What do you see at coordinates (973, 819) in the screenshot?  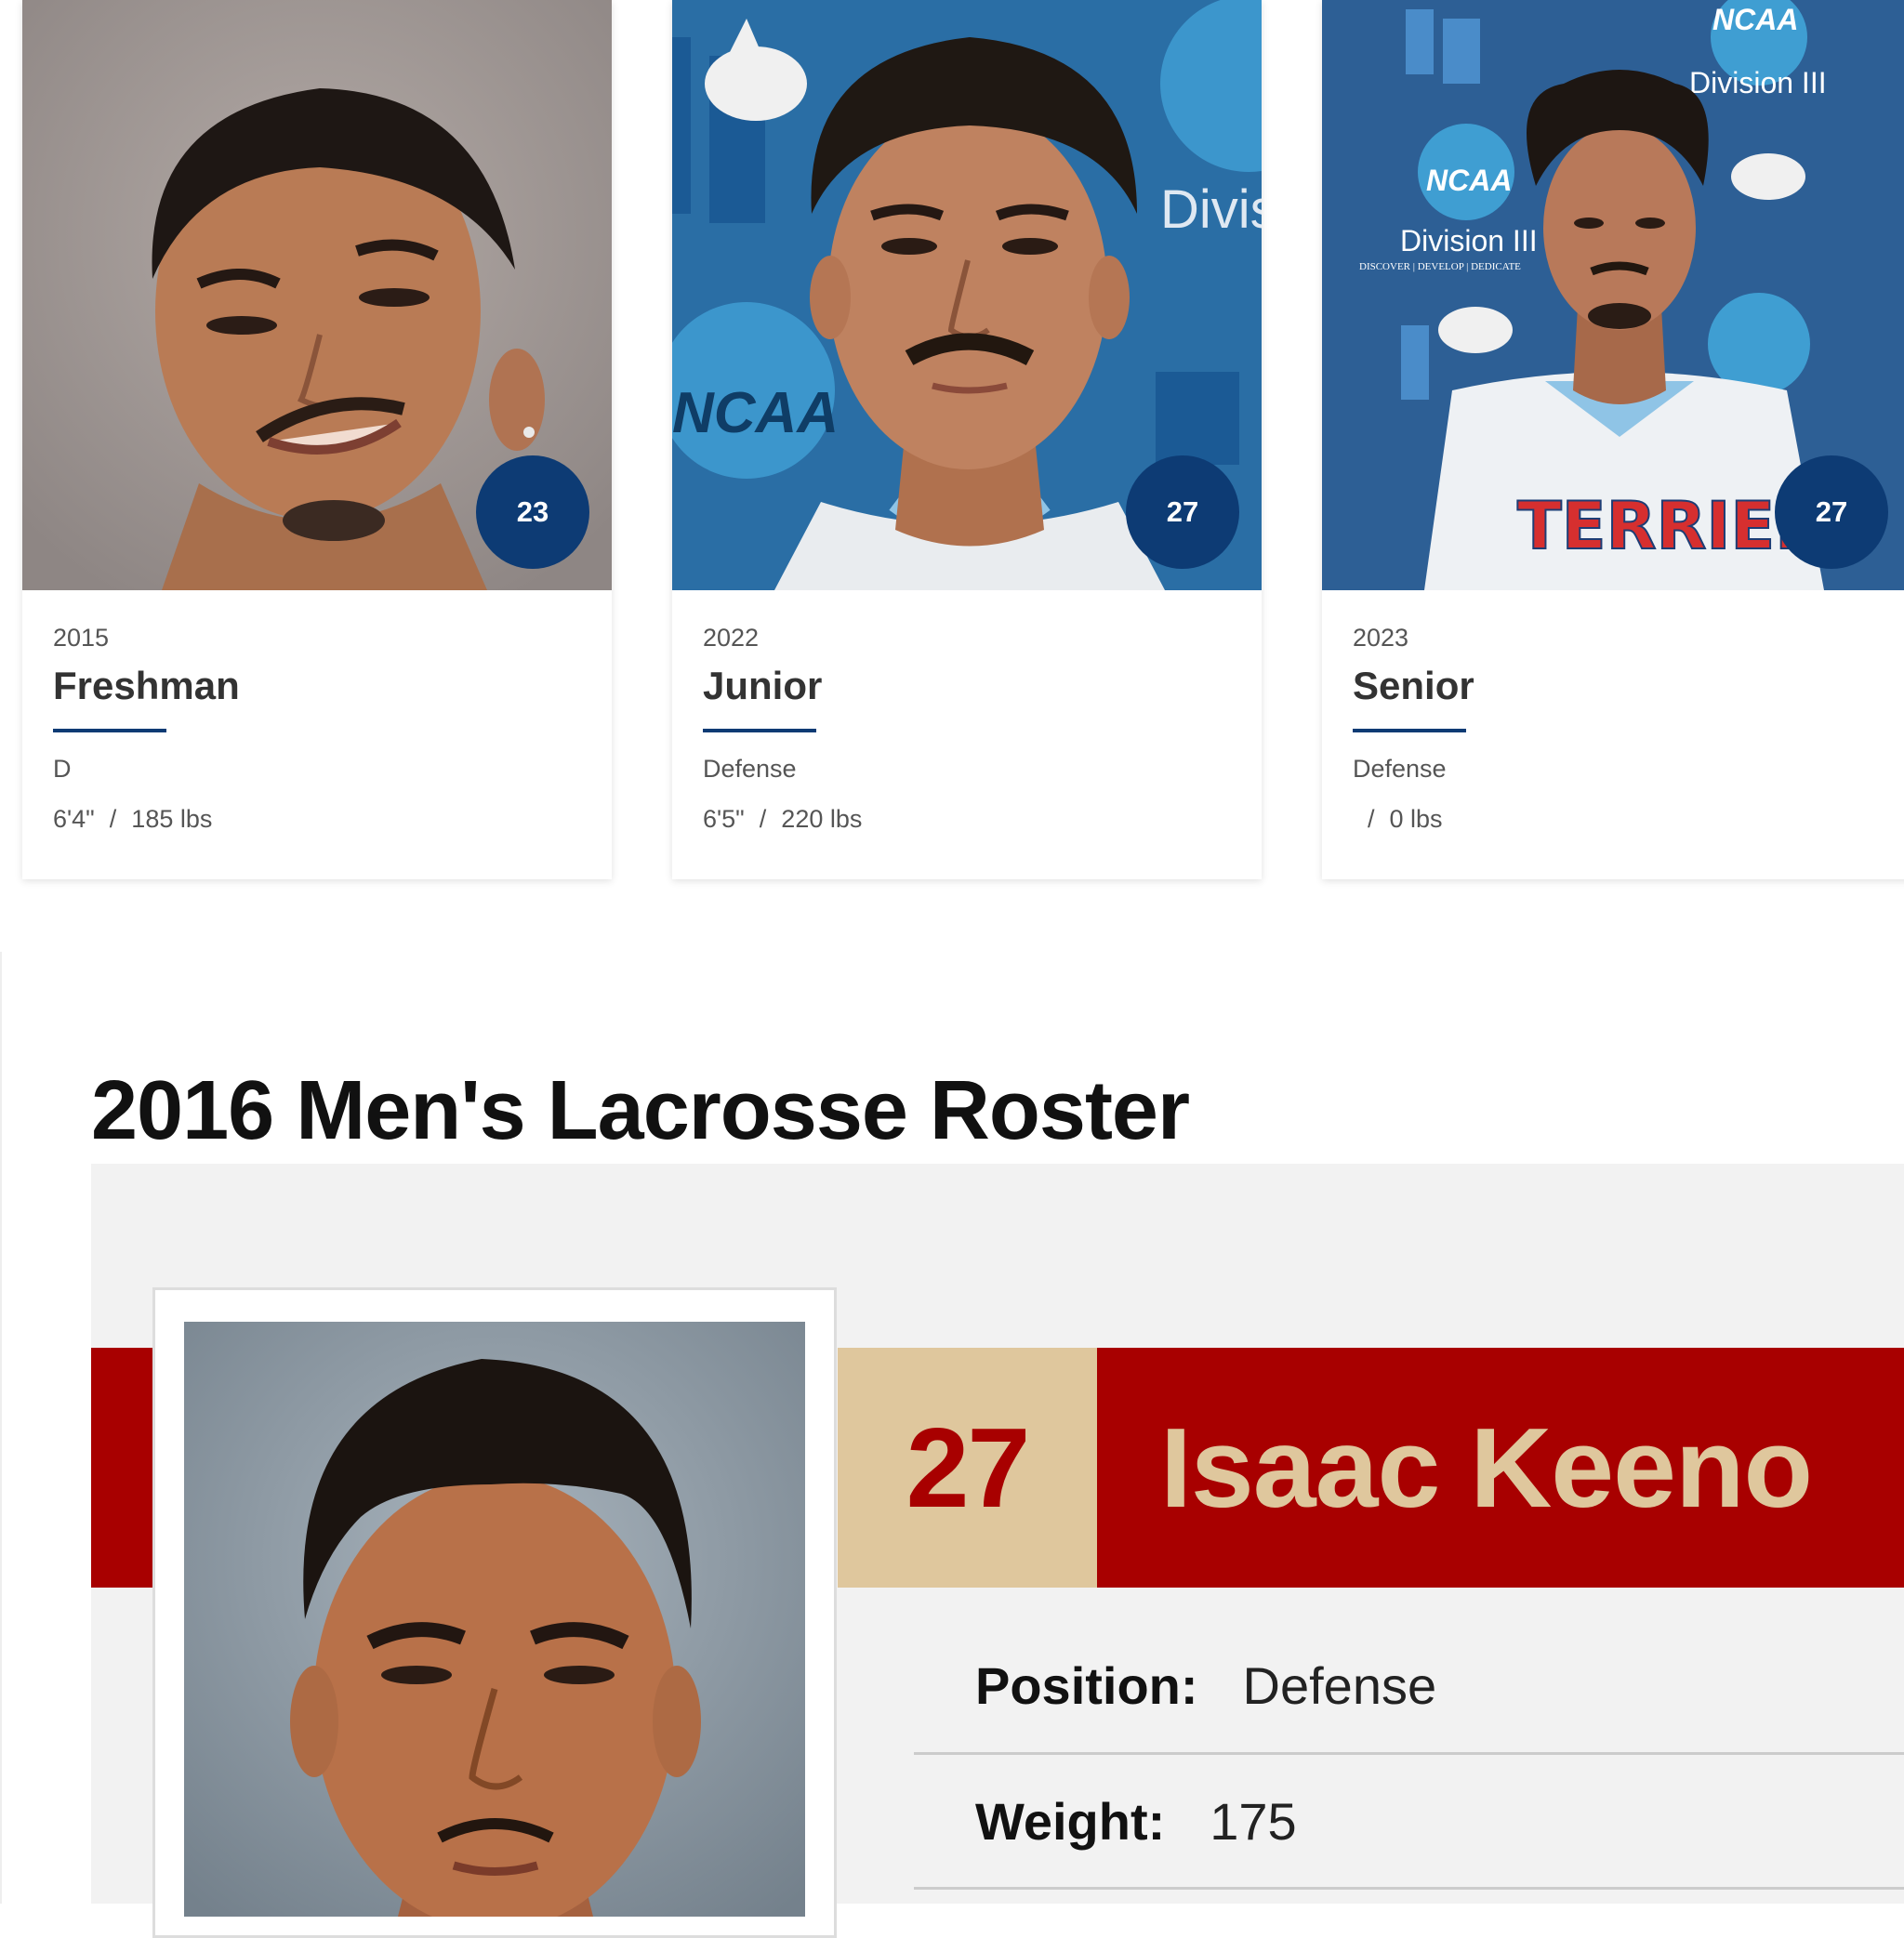 I see `height-weight: 6'5" / 220 lbs` at bounding box center [973, 819].